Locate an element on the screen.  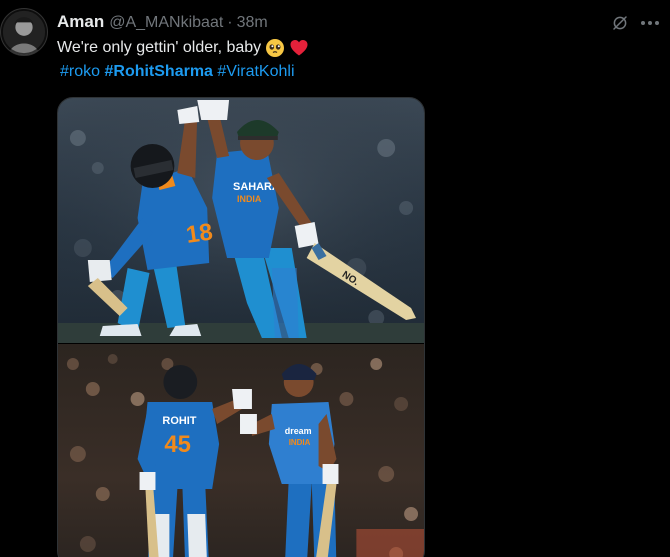
hashtag-list: #roko #RohitSharma #ViratKohli is located at coordinates (177, 72).